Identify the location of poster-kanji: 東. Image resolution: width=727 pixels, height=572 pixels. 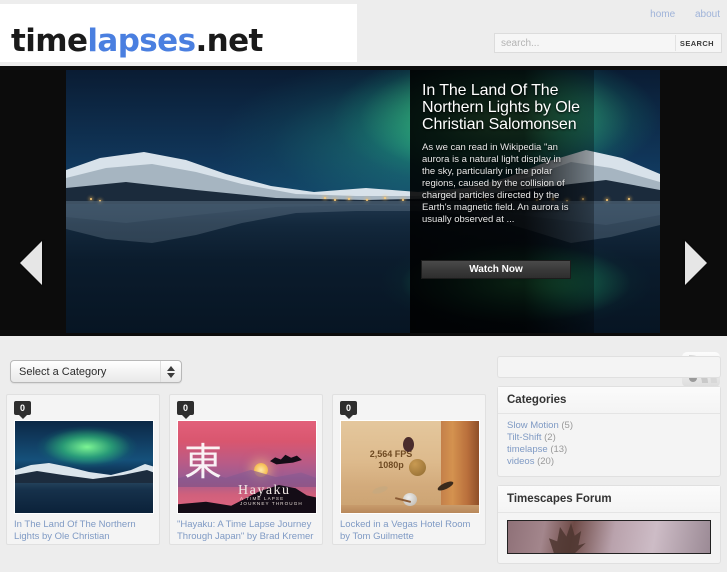
(203, 462).